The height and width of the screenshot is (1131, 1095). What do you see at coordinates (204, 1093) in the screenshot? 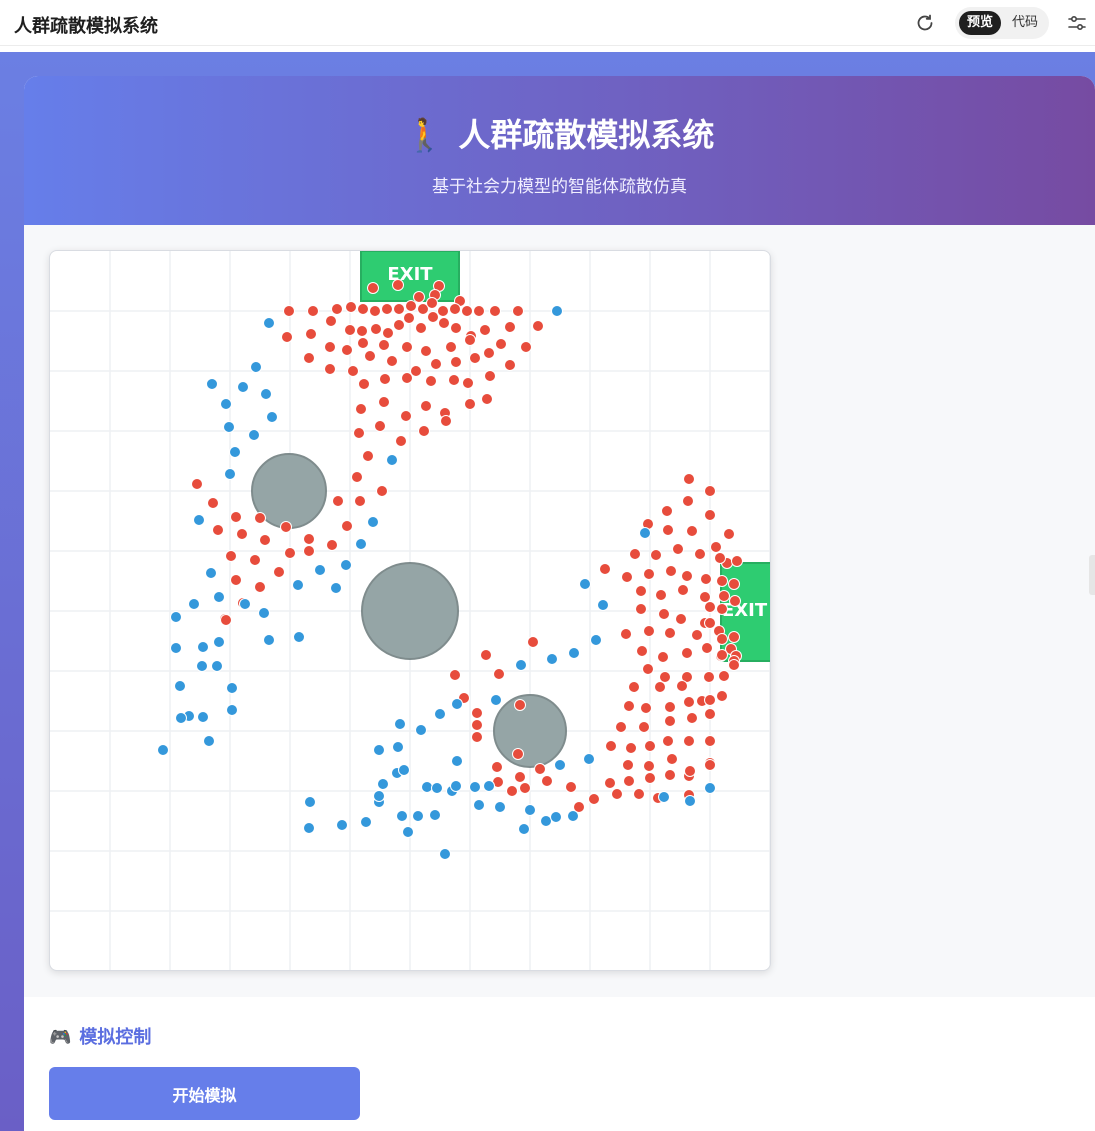
I see `start-simulation-button: 开始模拟` at bounding box center [204, 1093].